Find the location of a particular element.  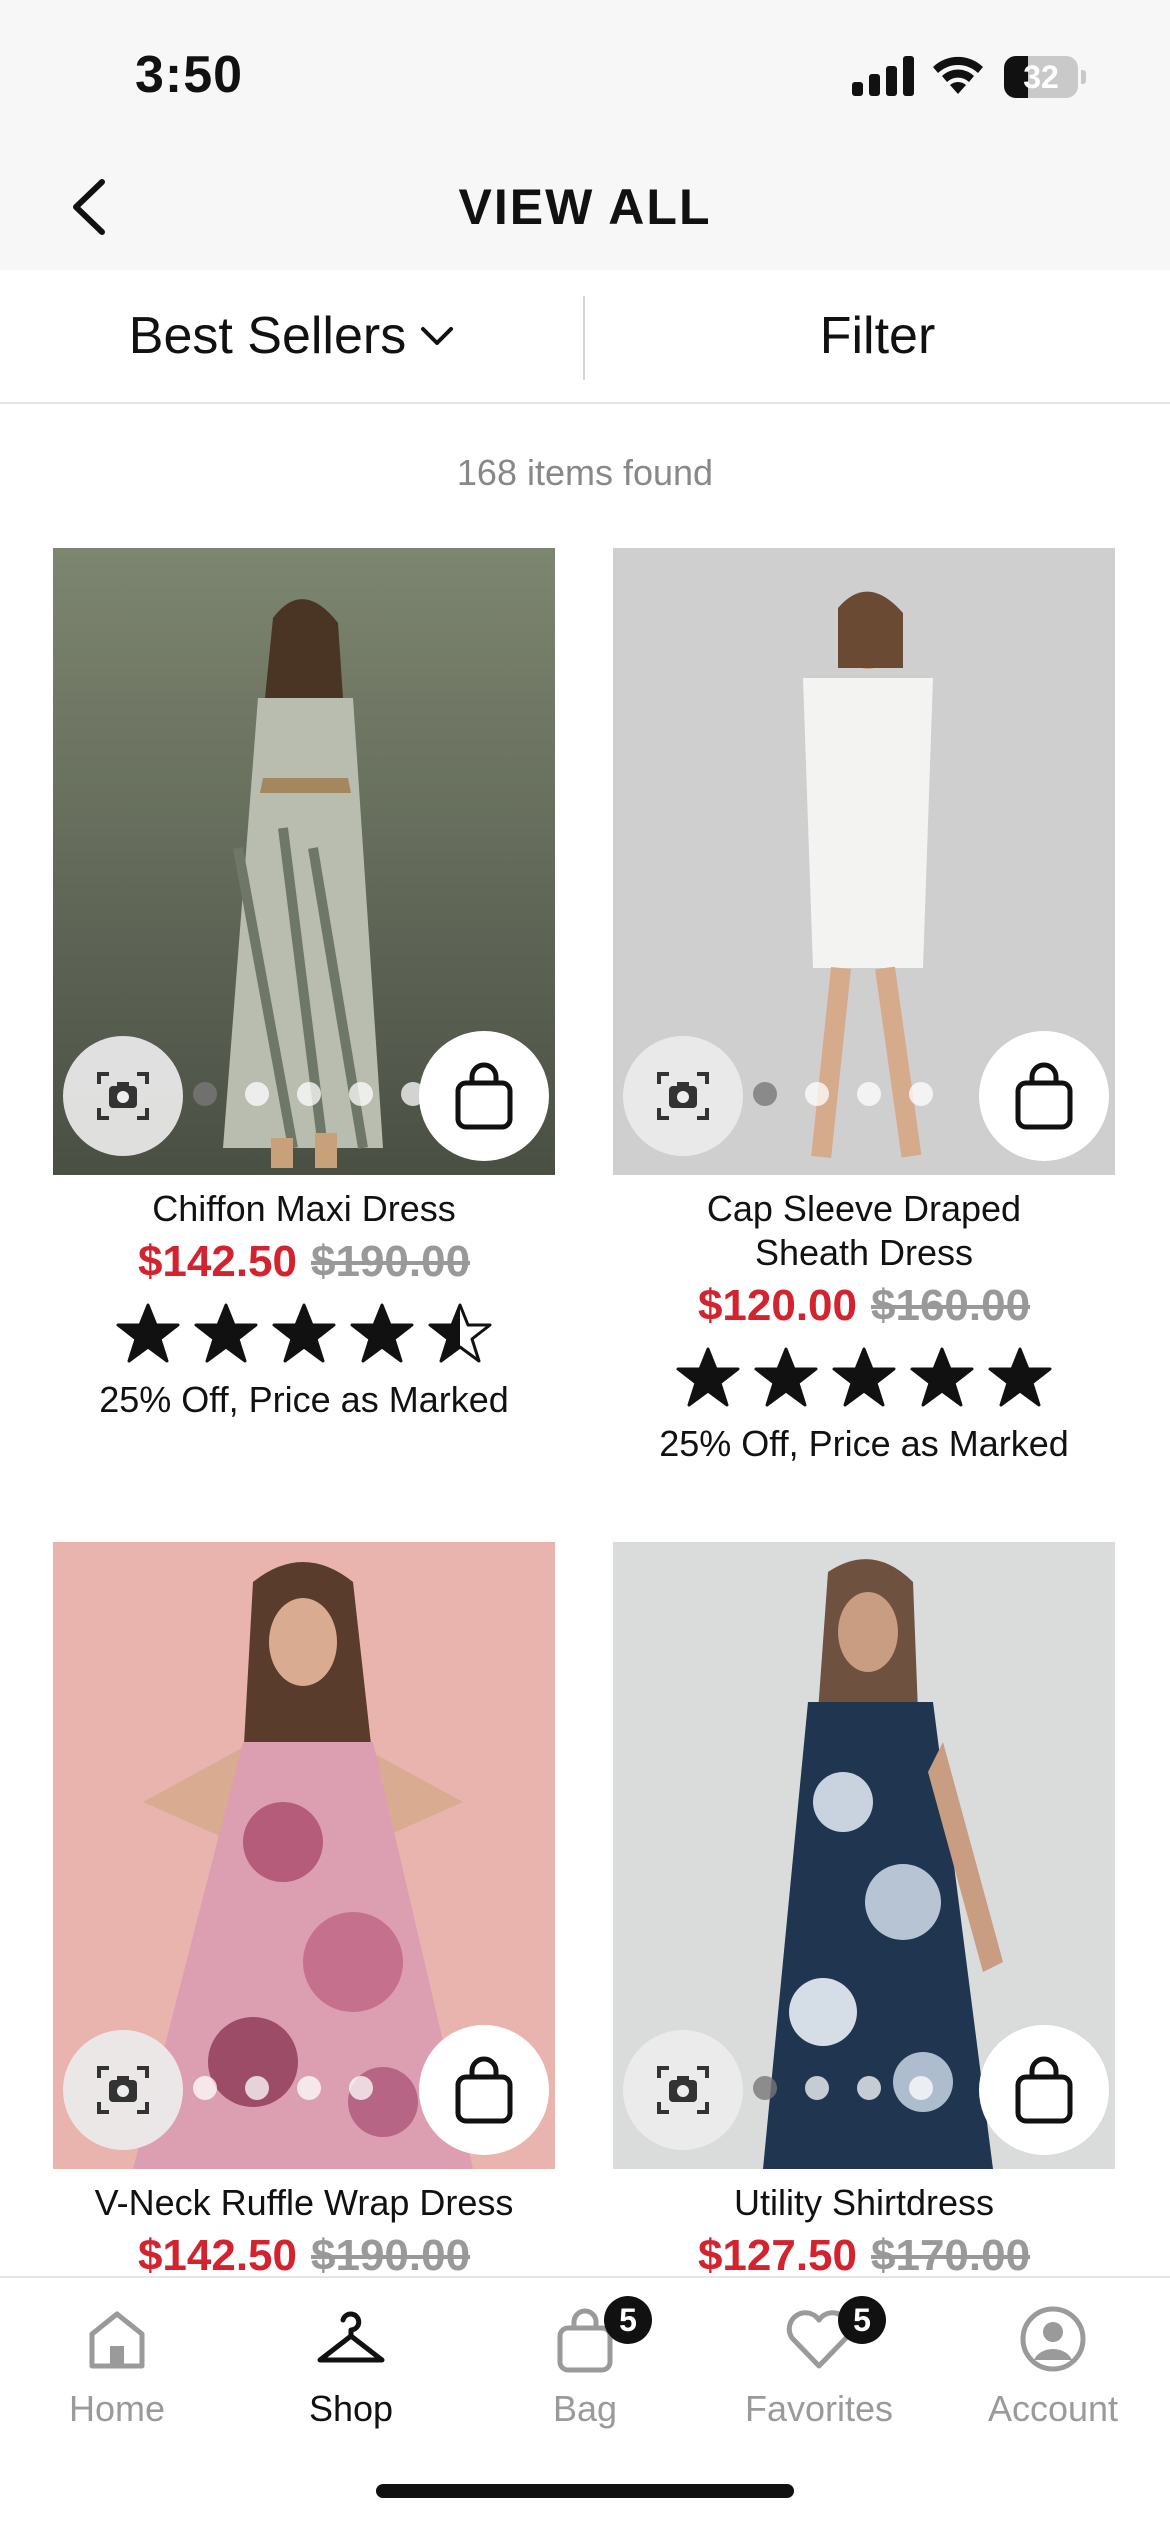

tab-shop: Shop is located at coordinates (351, 2371).